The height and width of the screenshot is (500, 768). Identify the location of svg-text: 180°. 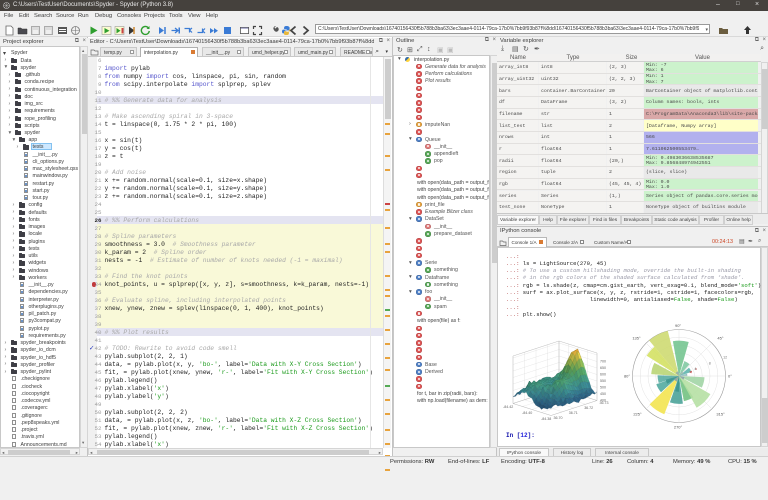
(627, 375).